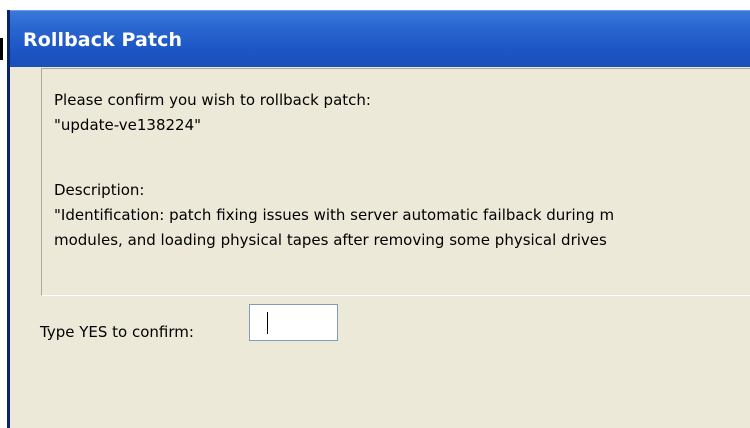 The width and height of the screenshot is (750, 428). Describe the element at coordinates (380, 38) in the screenshot. I see `title-bar: Rollback Patch` at that location.